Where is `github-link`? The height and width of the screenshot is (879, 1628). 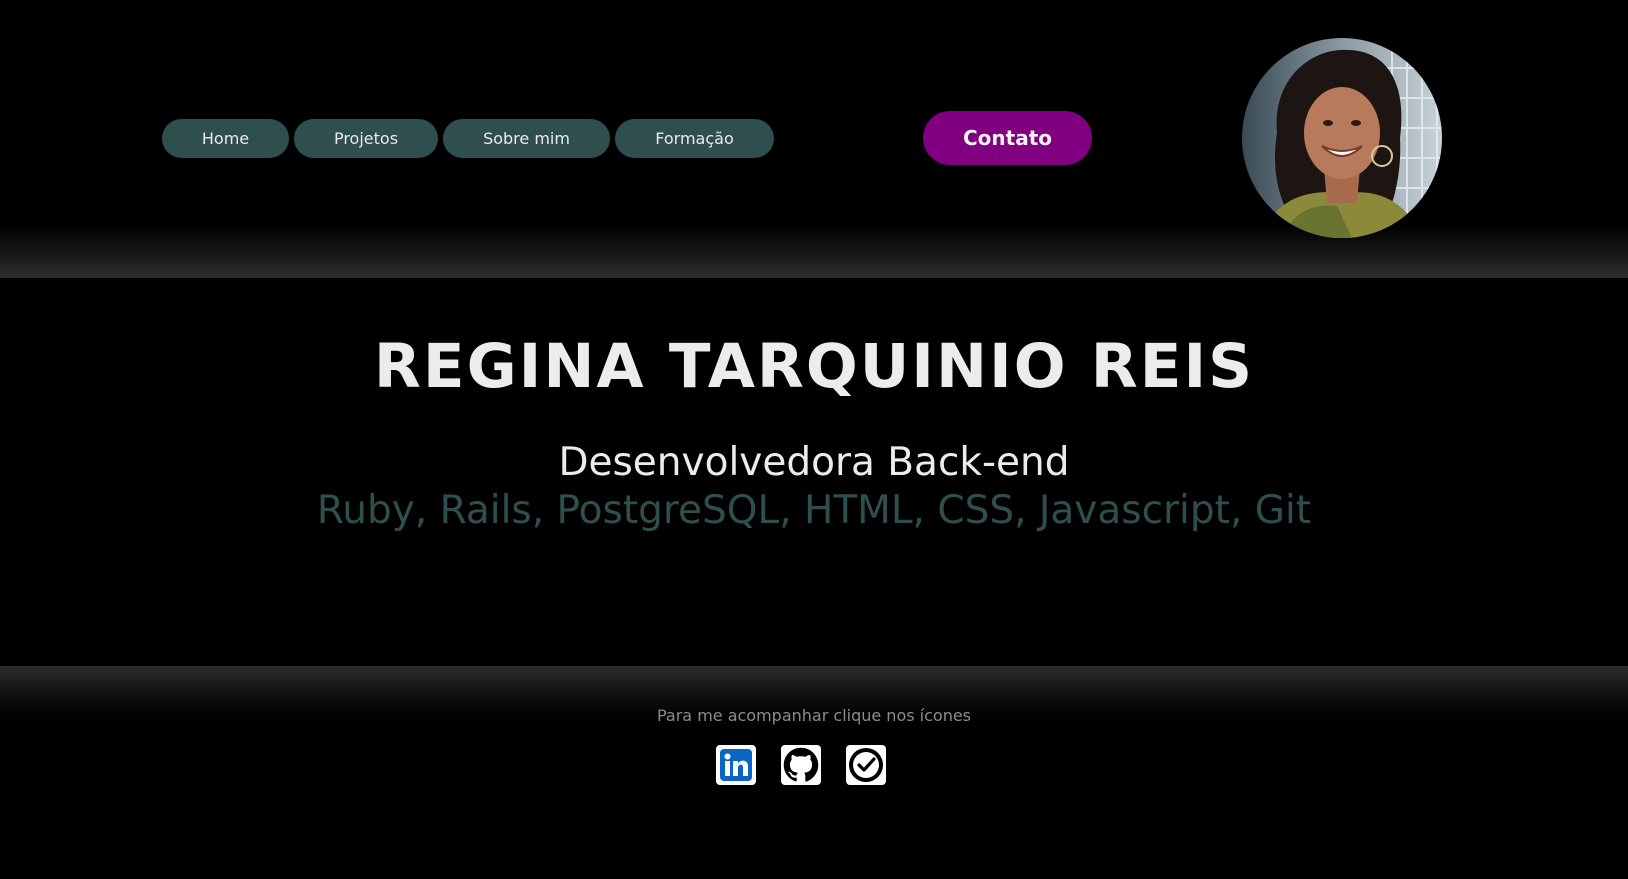 github-link is located at coordinates (801, 765).